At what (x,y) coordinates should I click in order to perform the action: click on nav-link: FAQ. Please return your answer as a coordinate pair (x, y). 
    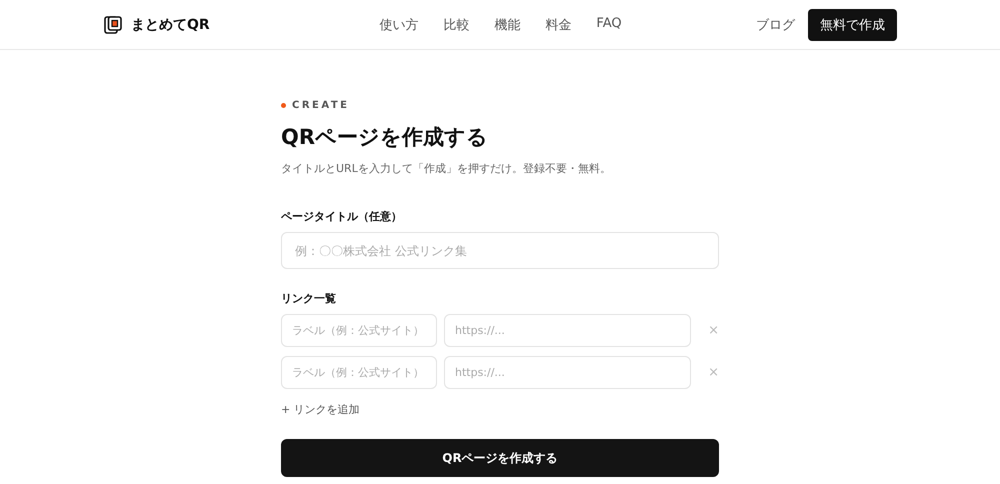
    Looking at the image, I should click on (609, 25).